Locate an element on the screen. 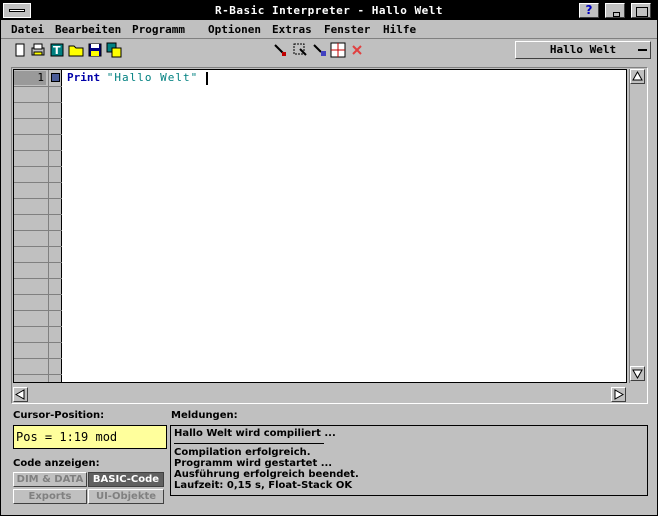  dim-data-button: DIM & DATA is located at coordinates (50, 479).